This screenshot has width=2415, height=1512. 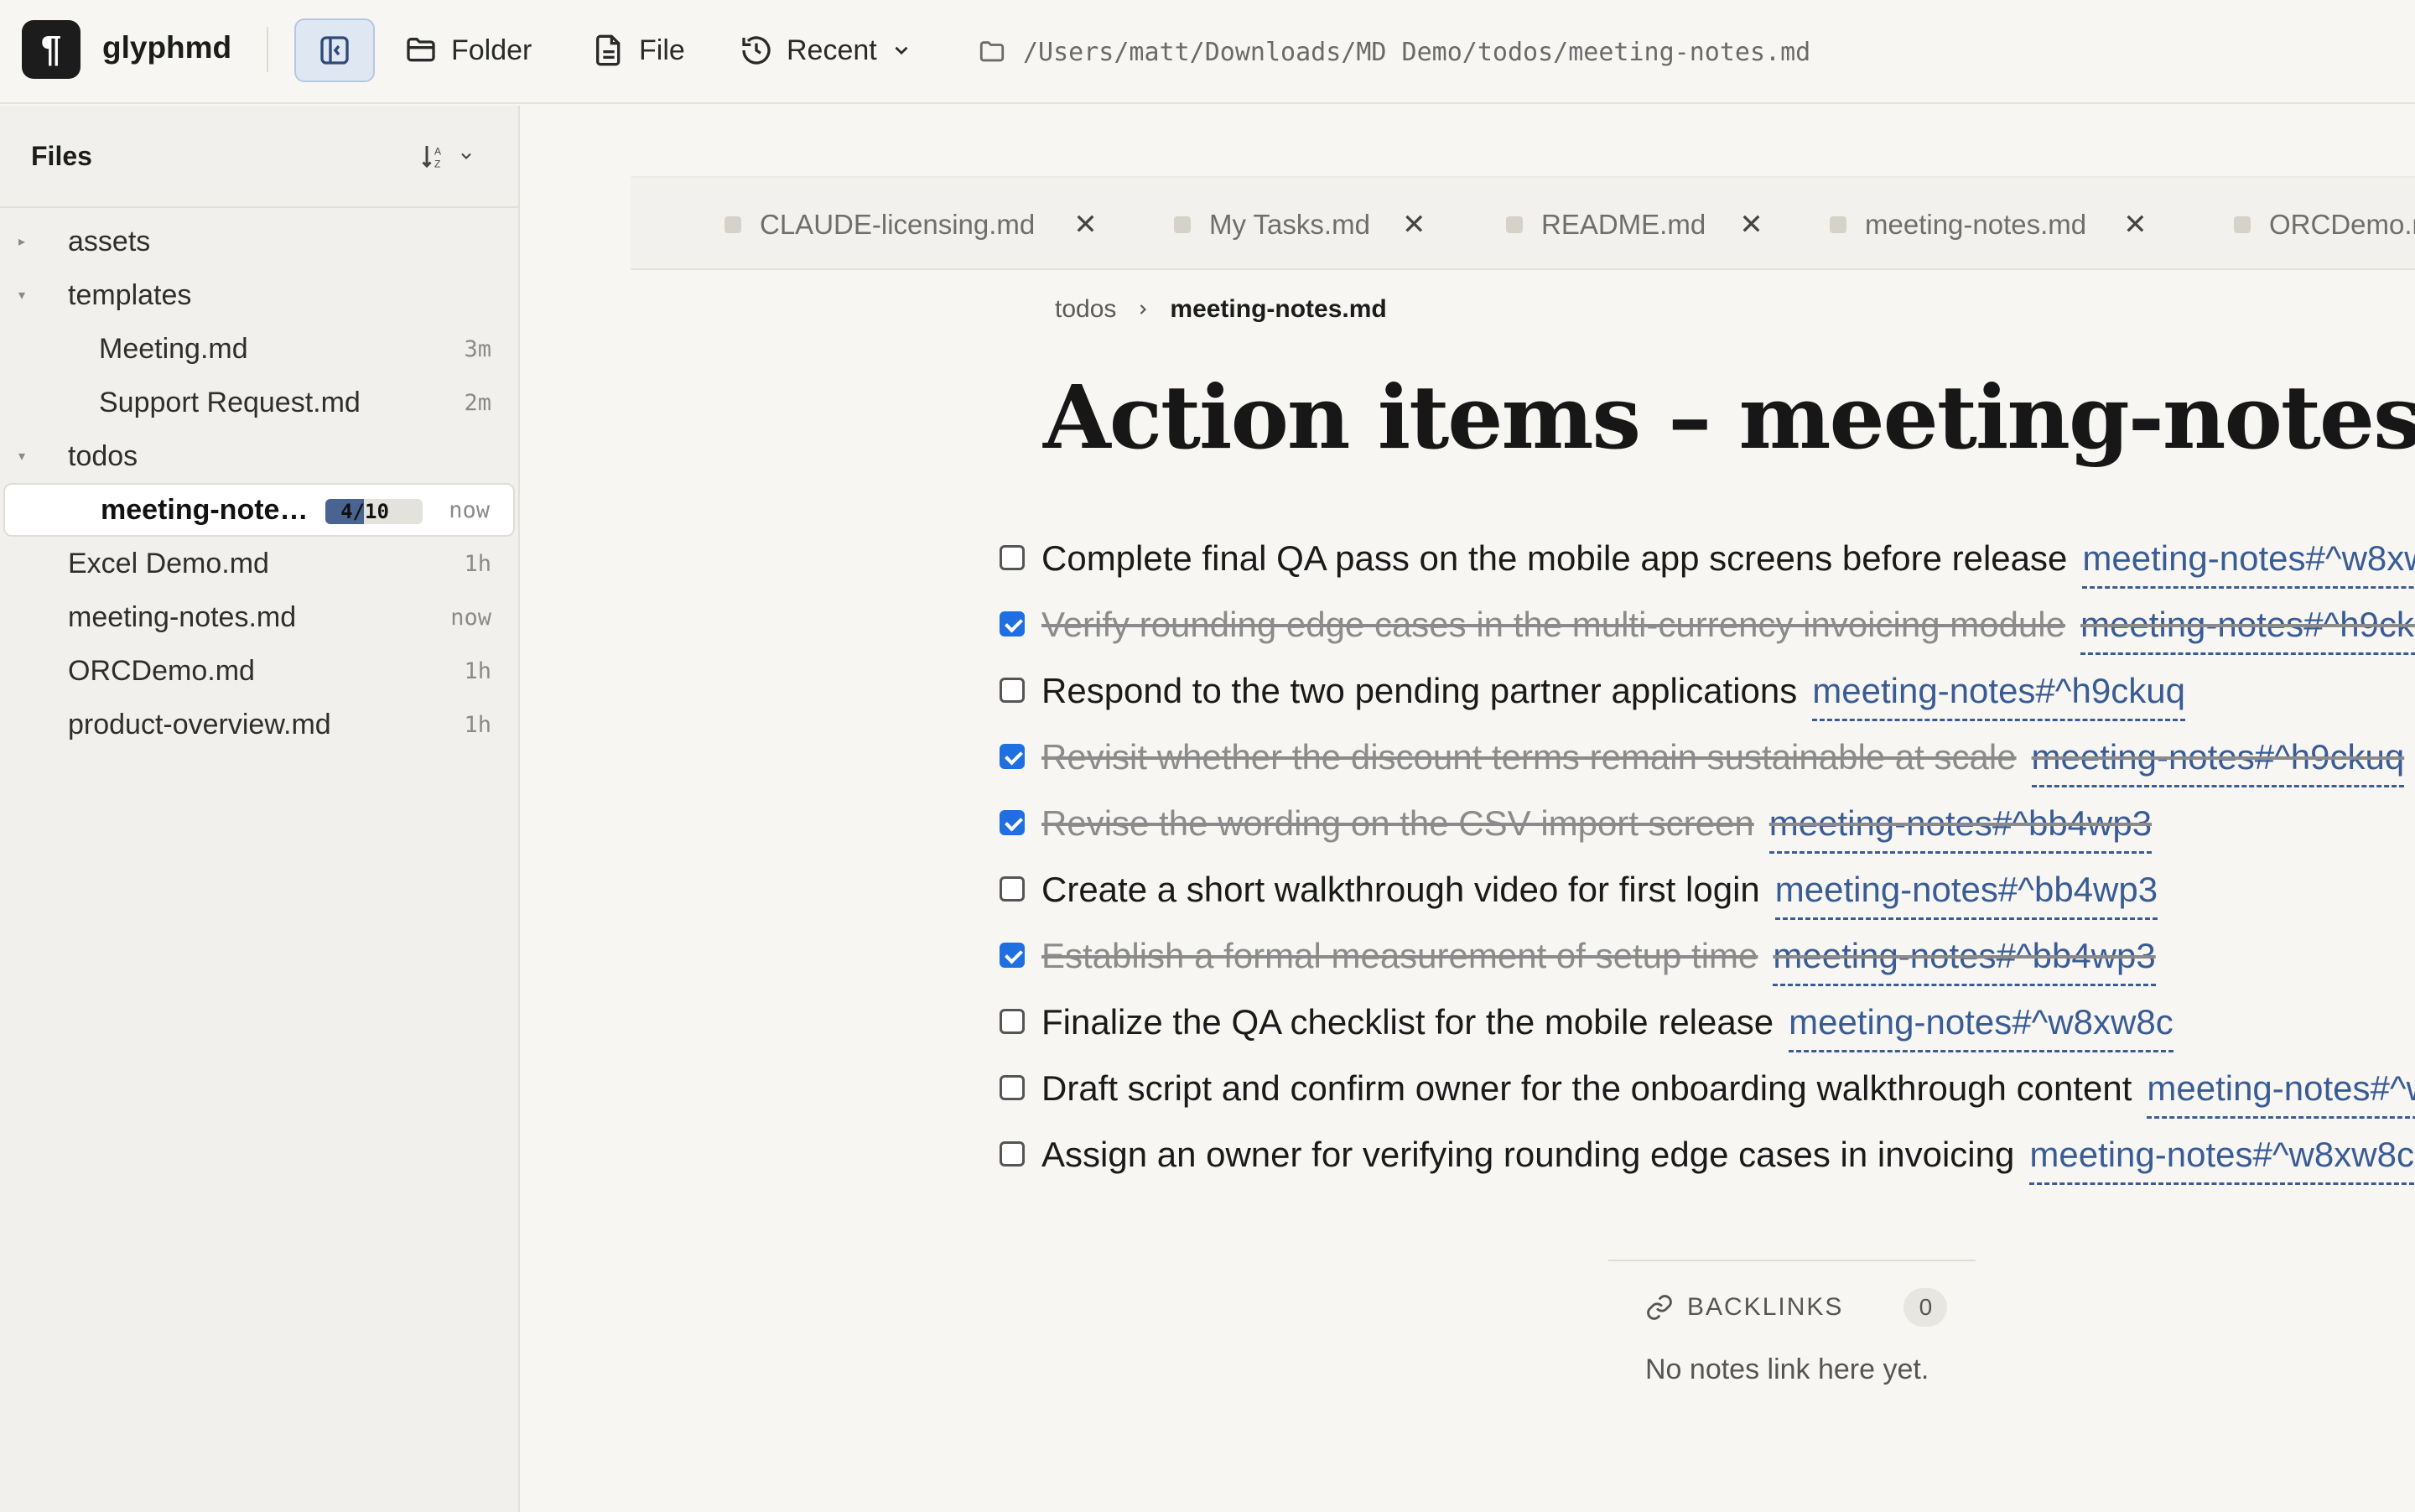 What do you see at coordinates (1659, 1307) in the screenshot?
I see `link-icon` at bounding box center [1659, 1307].